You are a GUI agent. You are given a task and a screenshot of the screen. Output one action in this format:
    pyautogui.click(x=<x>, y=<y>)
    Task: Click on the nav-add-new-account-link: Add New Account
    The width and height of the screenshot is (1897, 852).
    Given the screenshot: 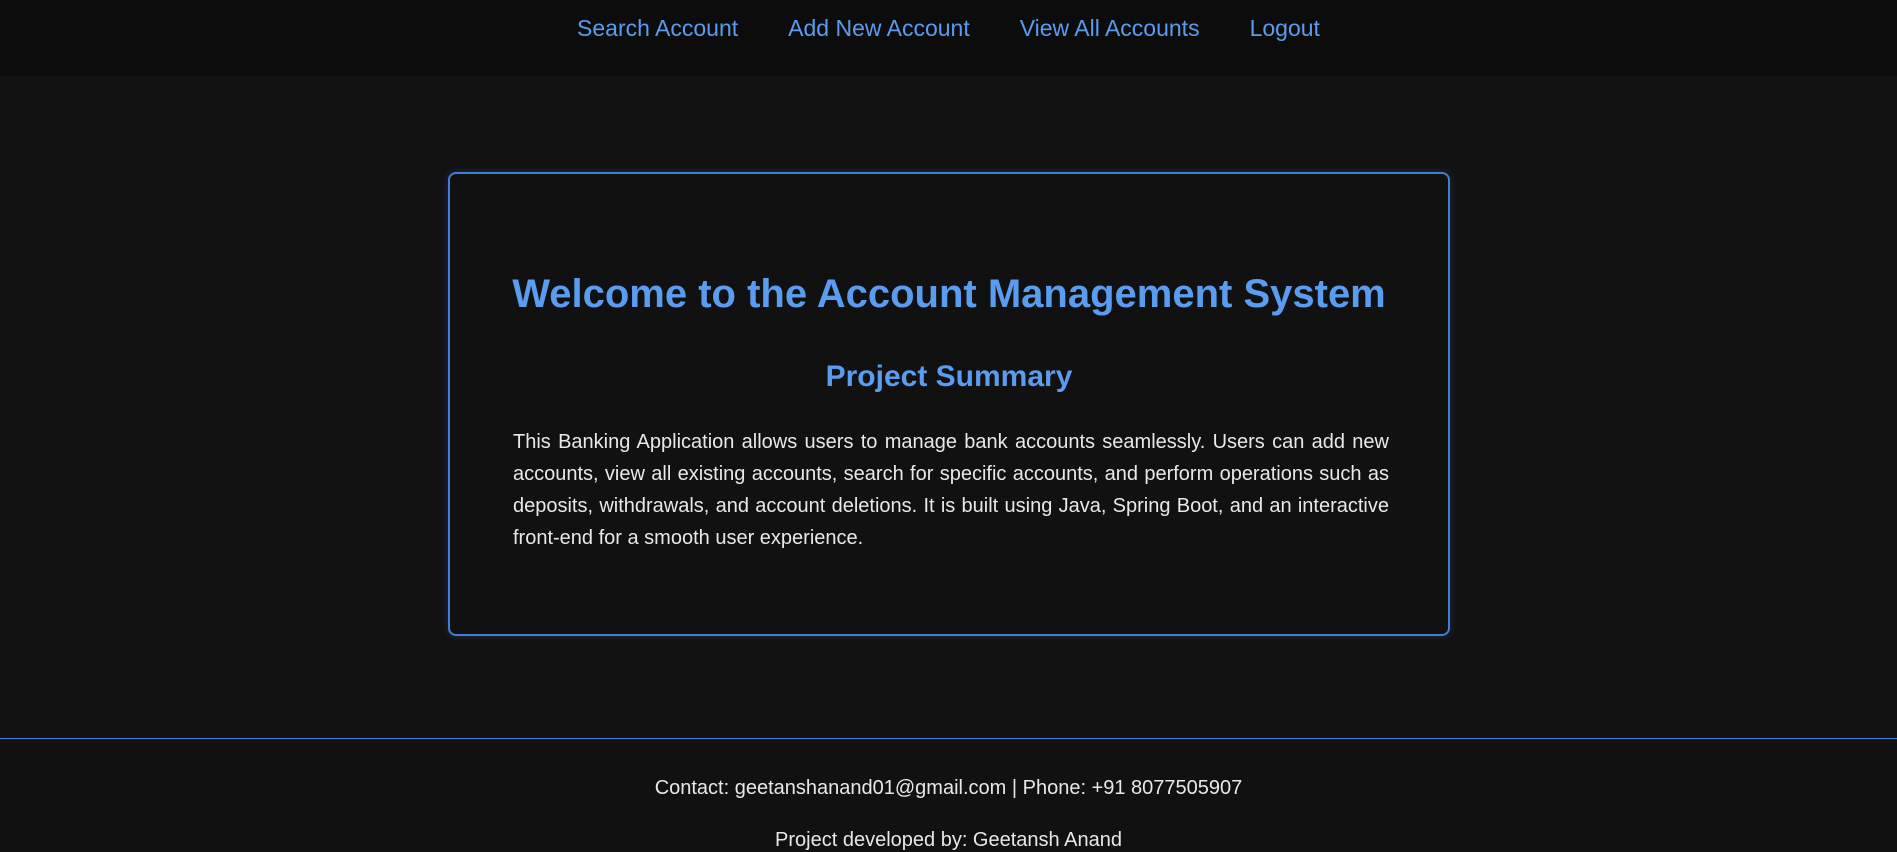 What is the action you would take?
    pyautogui.click(x=879, y=28)
    